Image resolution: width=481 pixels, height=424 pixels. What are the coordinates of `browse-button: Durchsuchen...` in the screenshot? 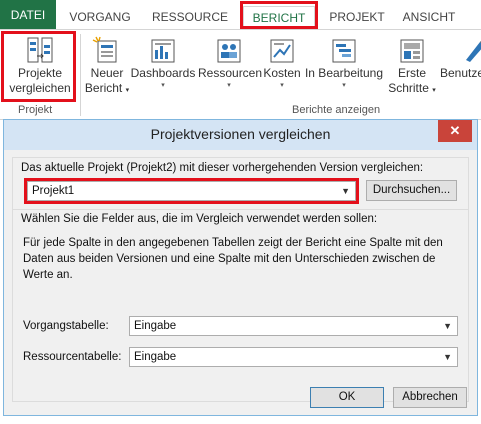 It's located at (411, 190).